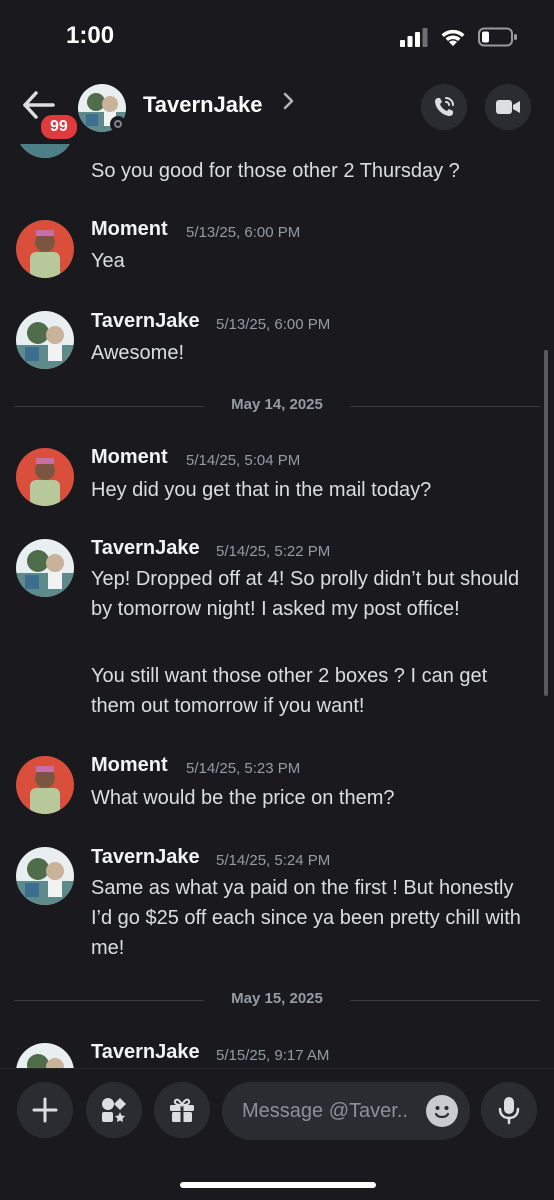 The height and width of the screenshot is (1200, 554). I want to click on emoji-icon, so click(442, 1112).